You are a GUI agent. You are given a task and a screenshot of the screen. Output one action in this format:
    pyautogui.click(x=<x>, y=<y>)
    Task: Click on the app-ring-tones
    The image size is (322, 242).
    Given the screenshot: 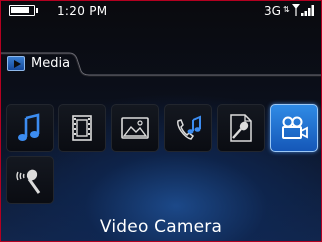 What is the action you would take?
    pyautogui.click(x=188, y=128)
    